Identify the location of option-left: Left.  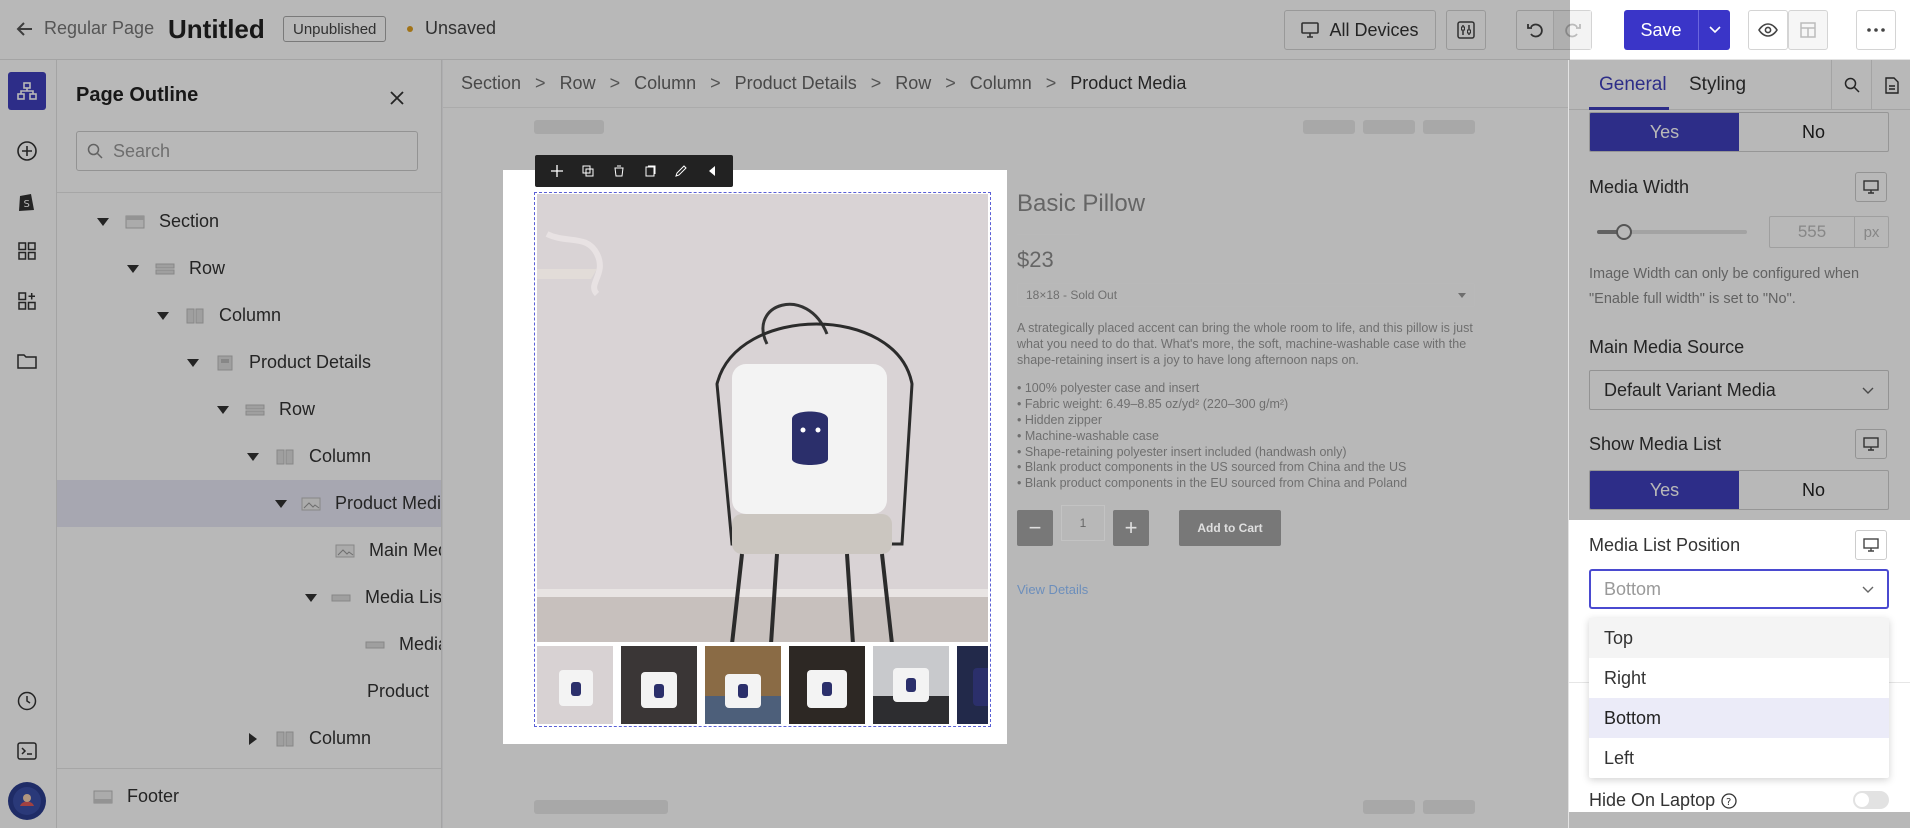
(1739, 758).